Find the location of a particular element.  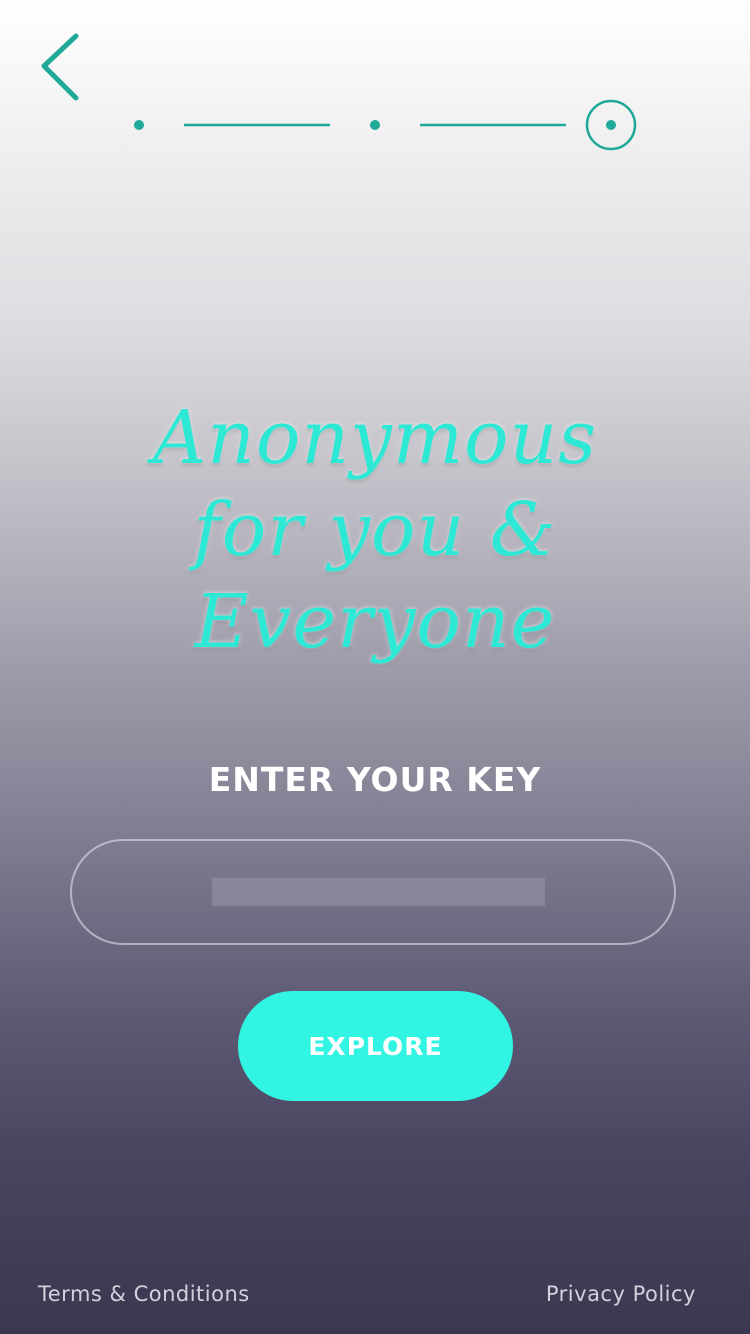

key-input is located at coordinates (378, 892).